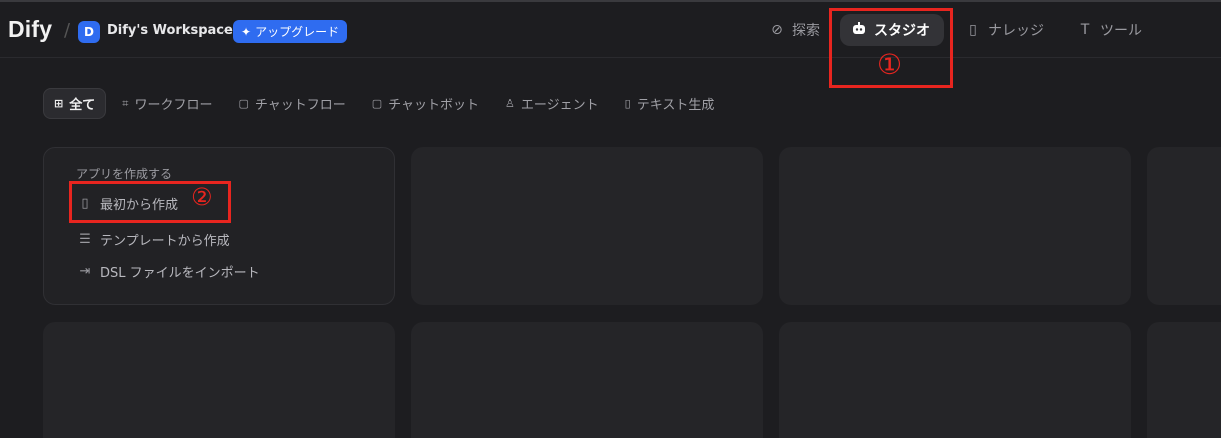 This screenshot has width=1221, height=438. What do you see at coordinates (510, 103) in the screenshot?
I see `agent-icon: ♙` at bounding box center [510, 103].